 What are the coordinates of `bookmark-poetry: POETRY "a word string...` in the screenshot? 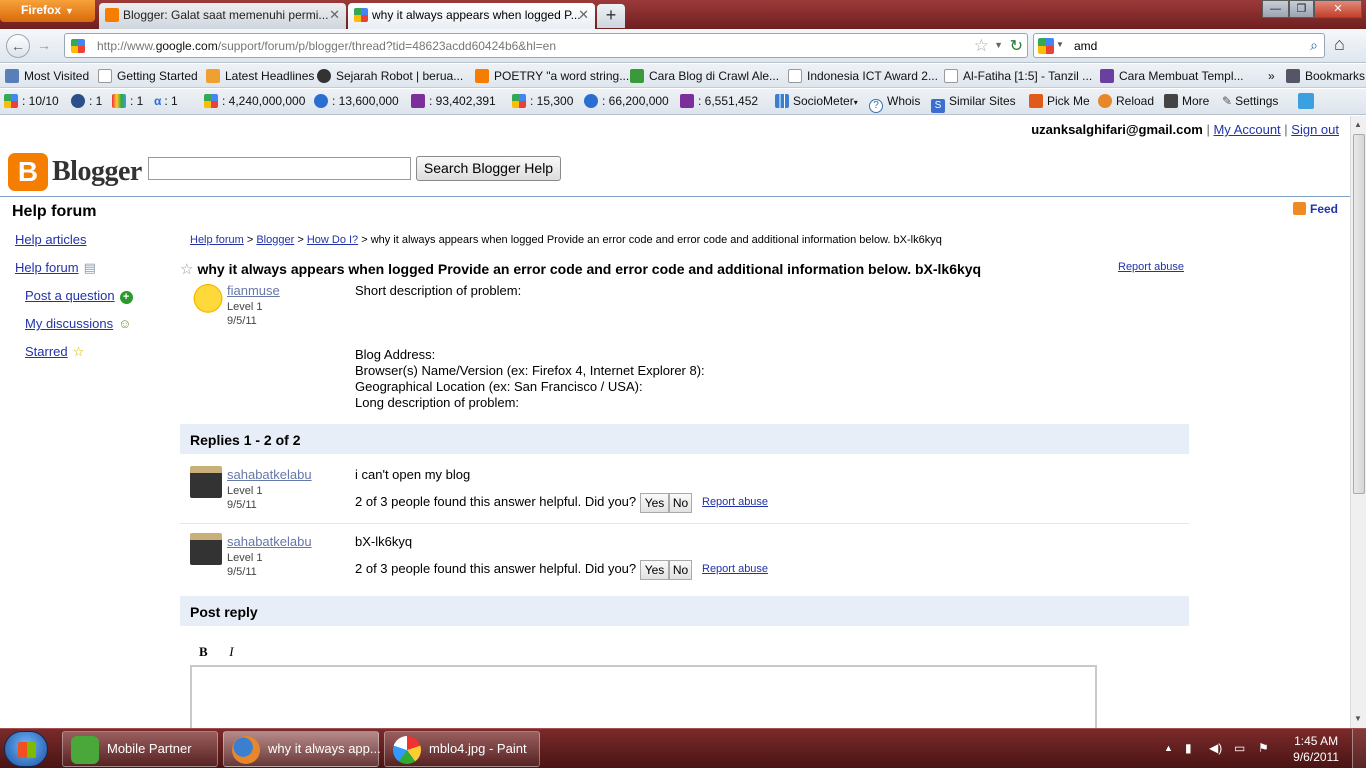 It's located at (552, 76).